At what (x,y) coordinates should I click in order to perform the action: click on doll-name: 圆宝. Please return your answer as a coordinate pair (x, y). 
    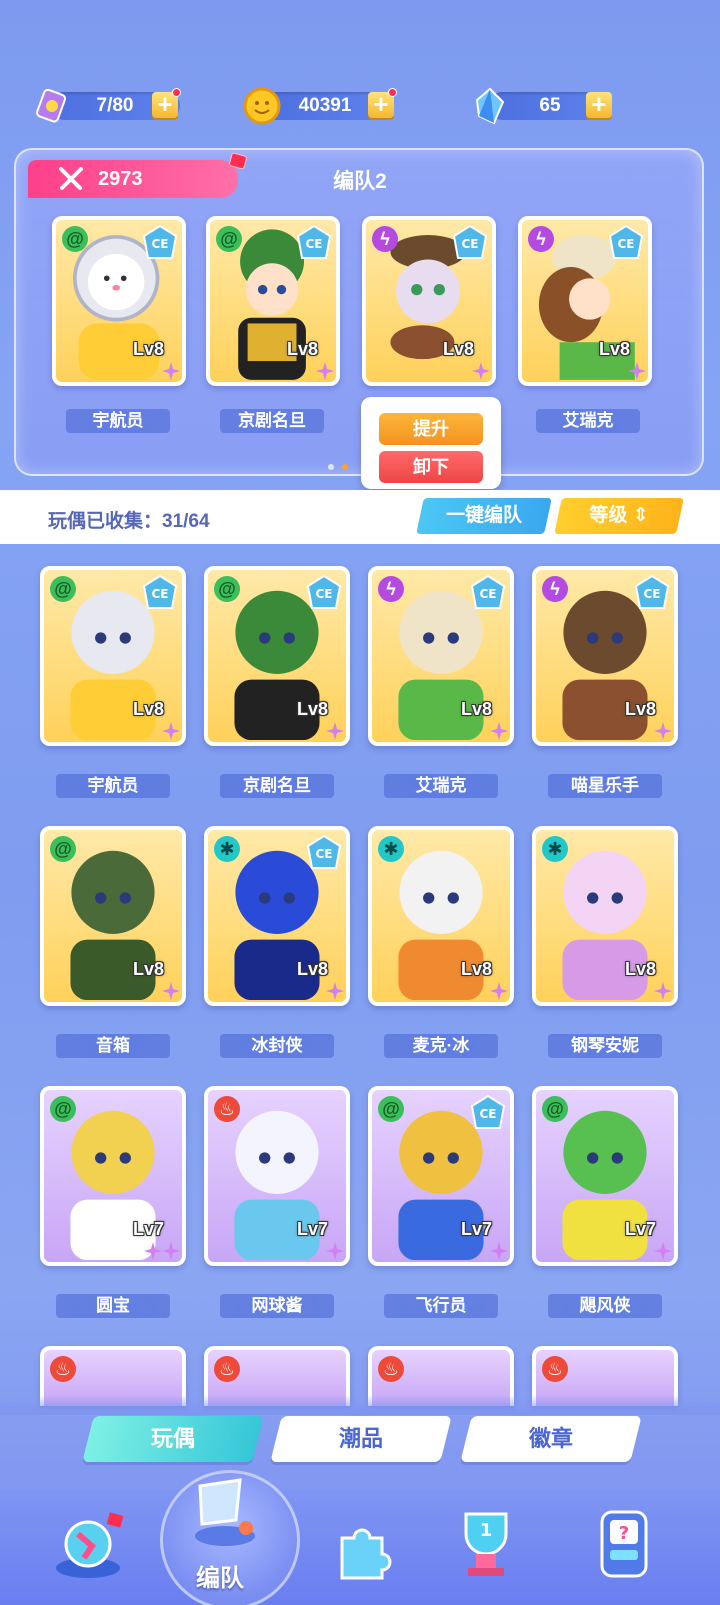
    Looking at the image, I should click on (113, 1306).